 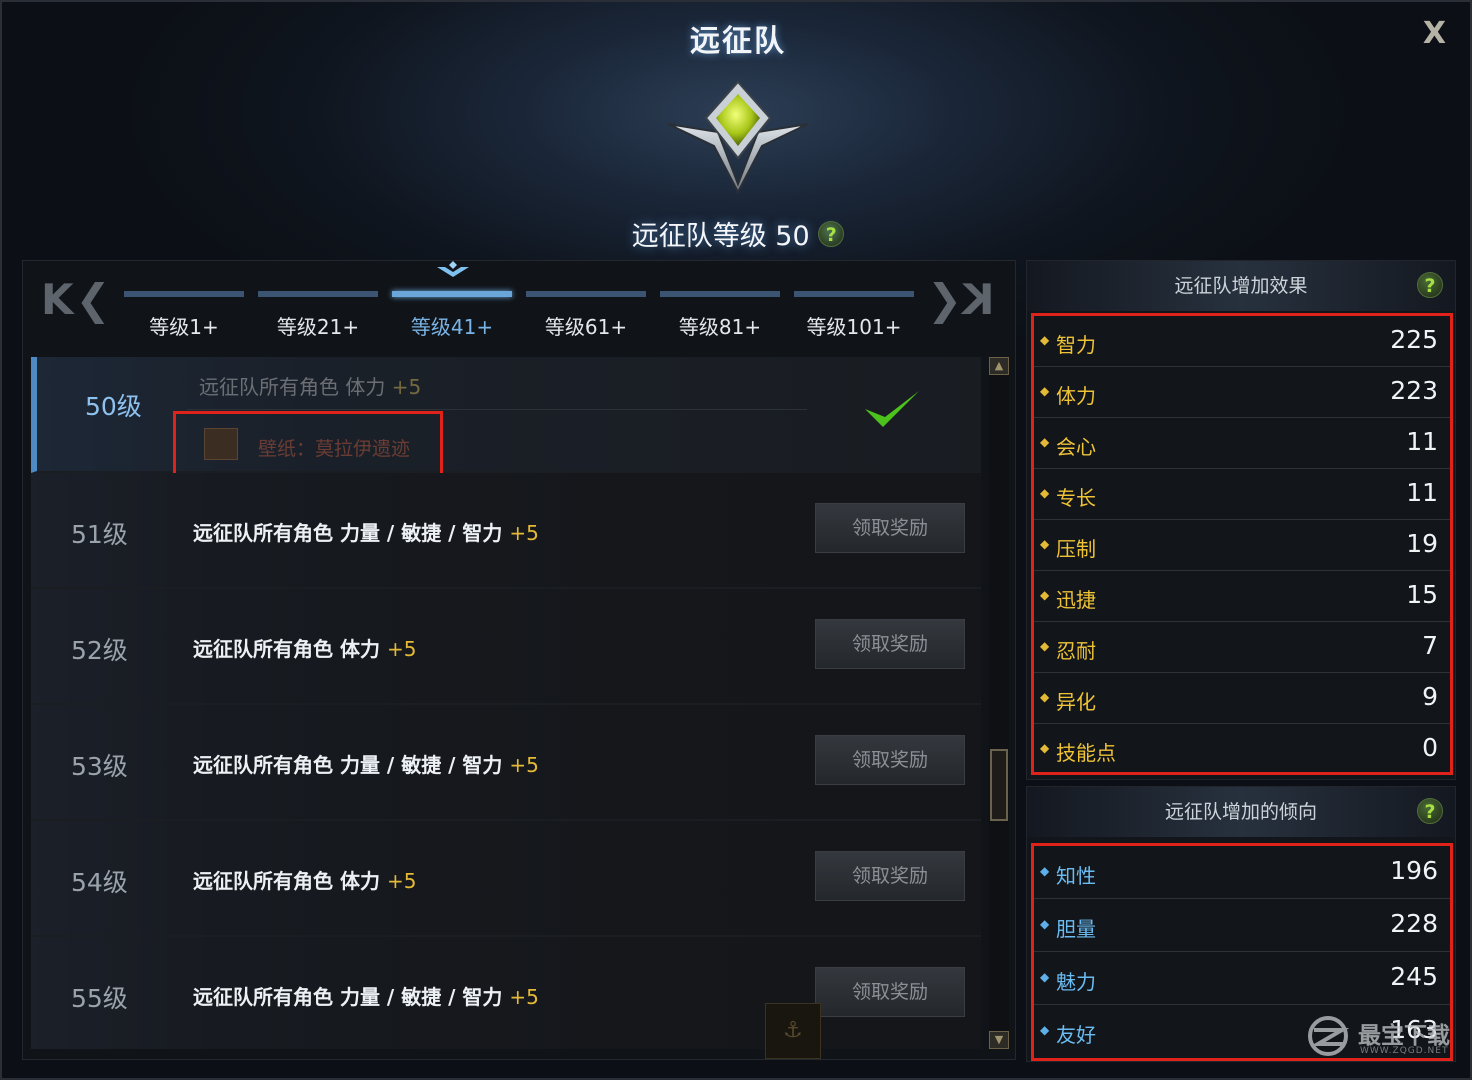 What do you see at coordinates (1076, 876) in the screenshot?
I see `stat-name: 知性` at bounding box center [1076, 876].